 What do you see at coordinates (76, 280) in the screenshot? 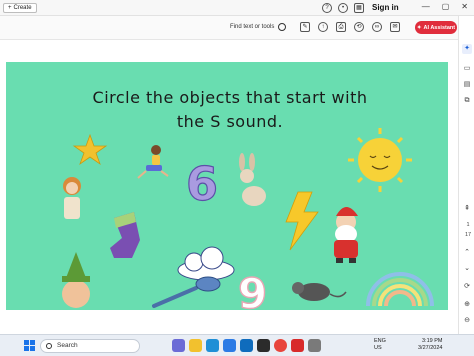
I see `elf-picture` at bounding box center [76, 280].